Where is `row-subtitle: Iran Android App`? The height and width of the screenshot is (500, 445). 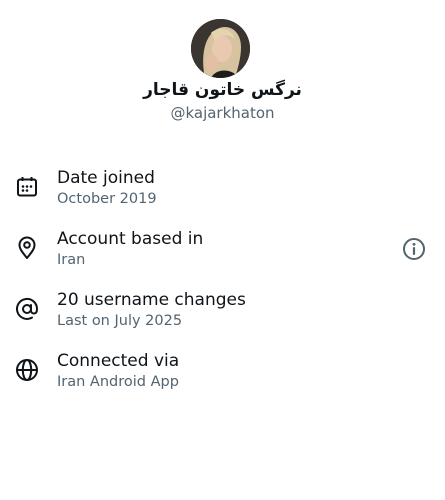 row-subtitle: Iran Android App is located at coordinates (118, 382).